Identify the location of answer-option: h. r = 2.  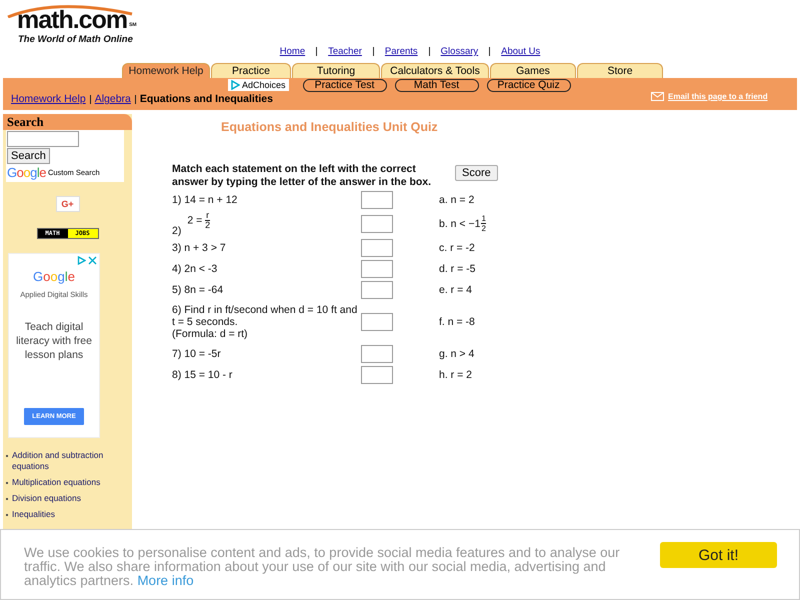
(455, 374).